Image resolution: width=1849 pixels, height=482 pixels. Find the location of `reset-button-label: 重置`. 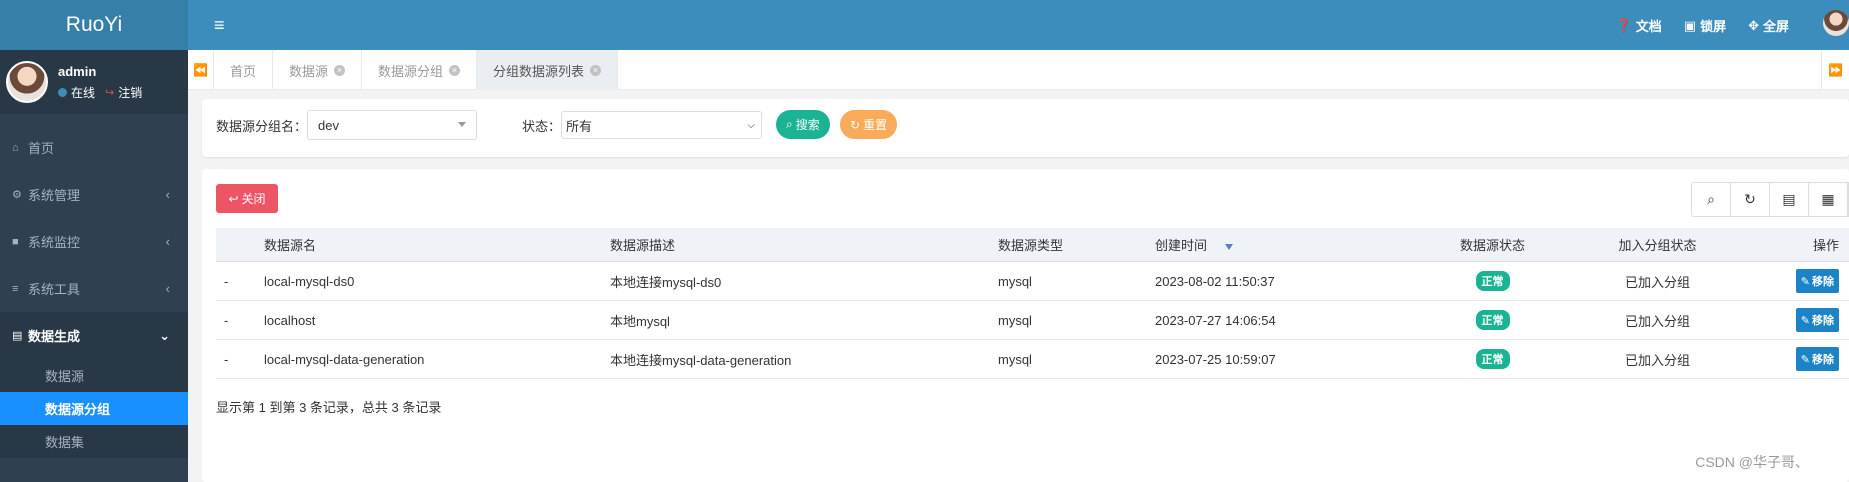

reset-button-label: 重置 is located at coordinates (875, 125).